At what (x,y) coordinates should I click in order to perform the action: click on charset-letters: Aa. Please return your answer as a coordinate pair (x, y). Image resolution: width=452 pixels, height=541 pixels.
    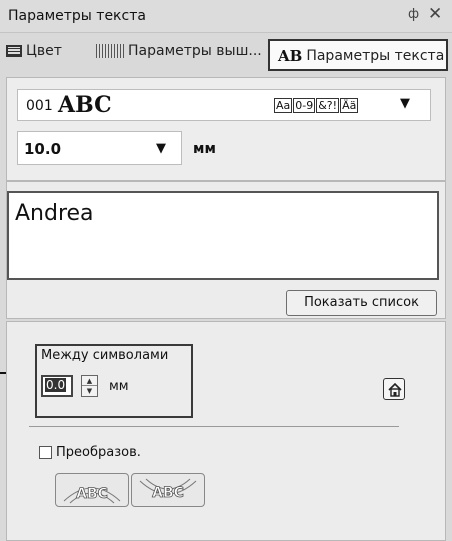
    Looking at the image, I should click on (283, 105).